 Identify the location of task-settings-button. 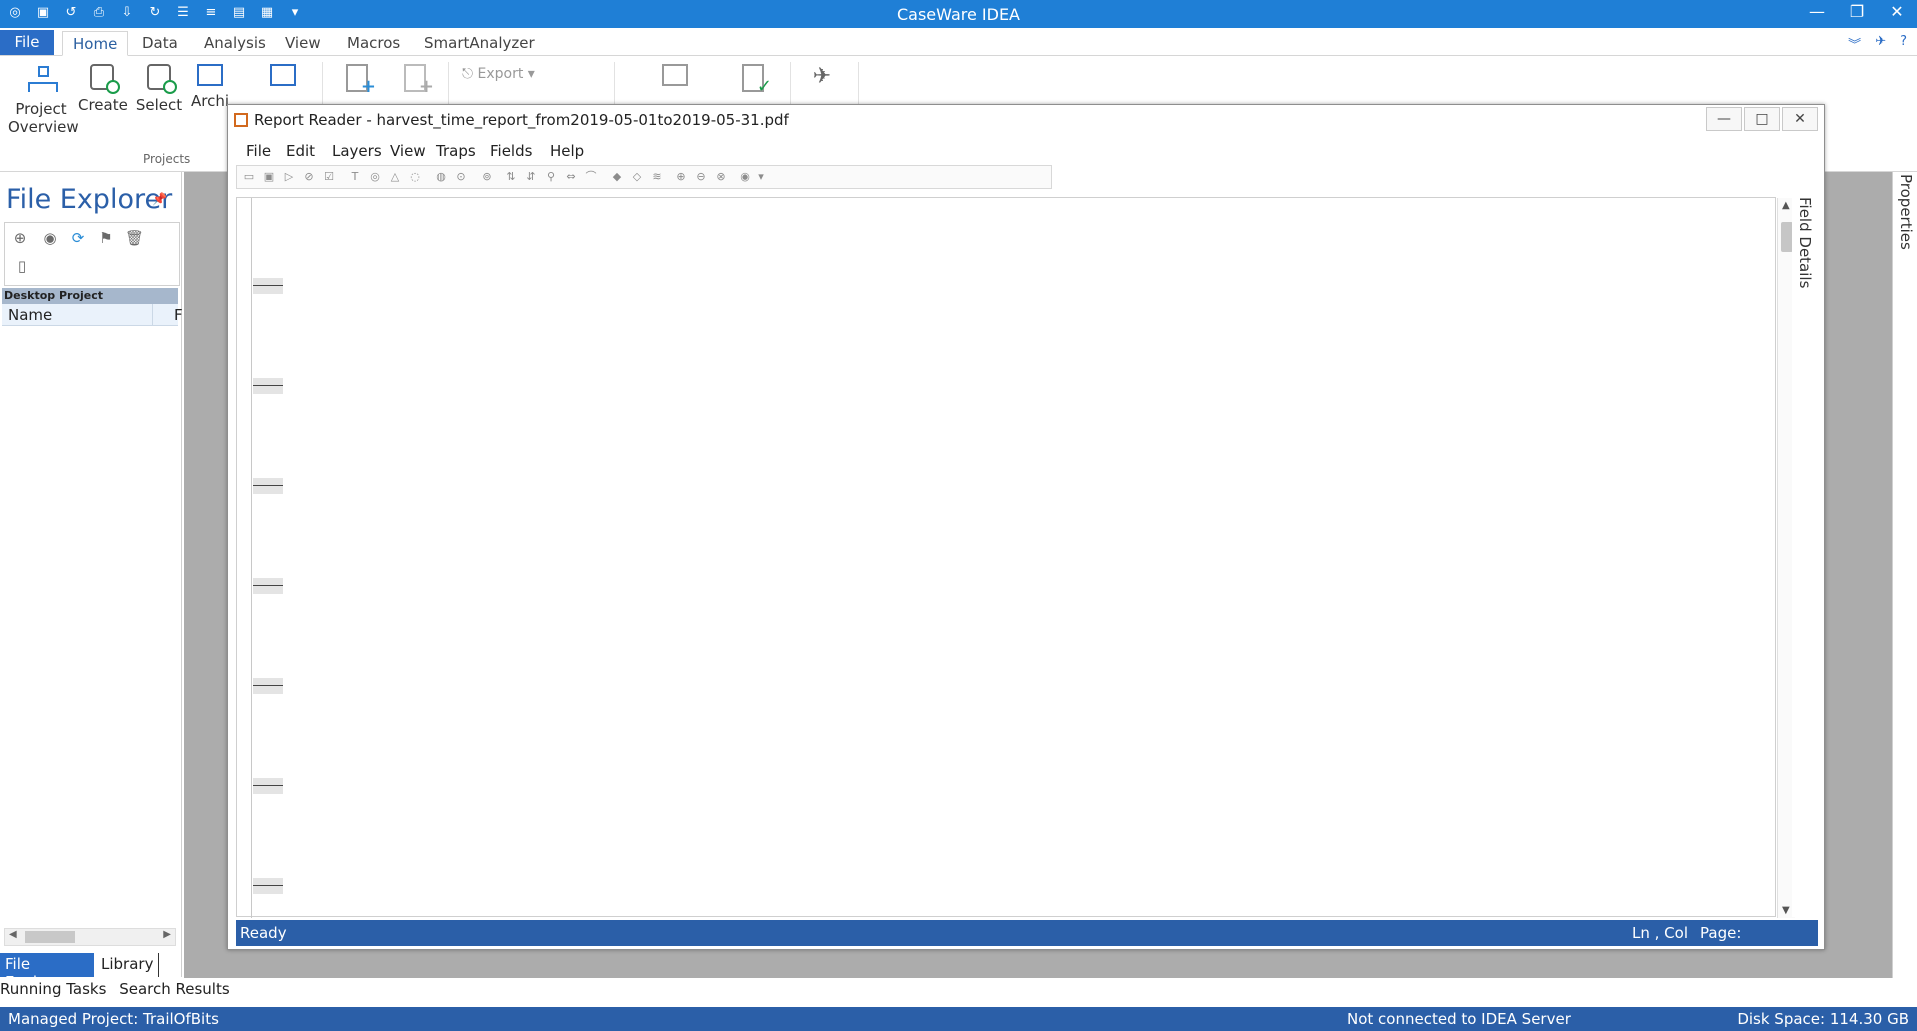
(675, 74).